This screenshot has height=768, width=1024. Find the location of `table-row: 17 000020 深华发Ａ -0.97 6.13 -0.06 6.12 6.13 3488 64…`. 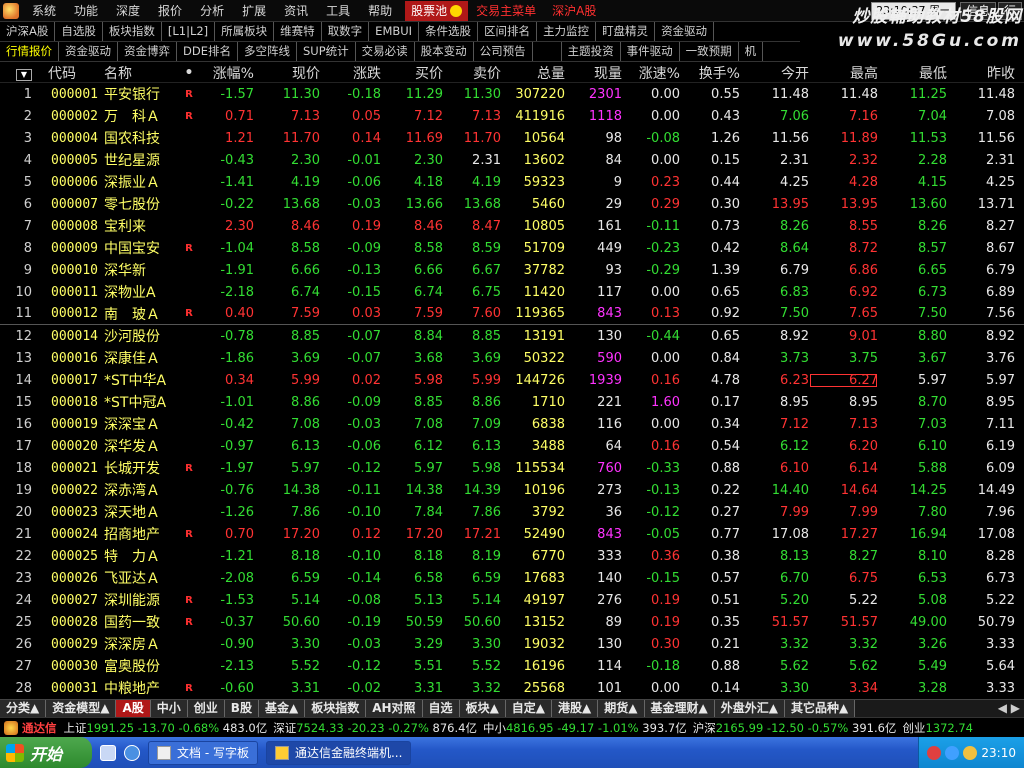

table-row: 17 000020 深华发Ａ -0.97 6.13 -0.06 6.12 6.13 3488 64… is located at coordinates (512, 446).